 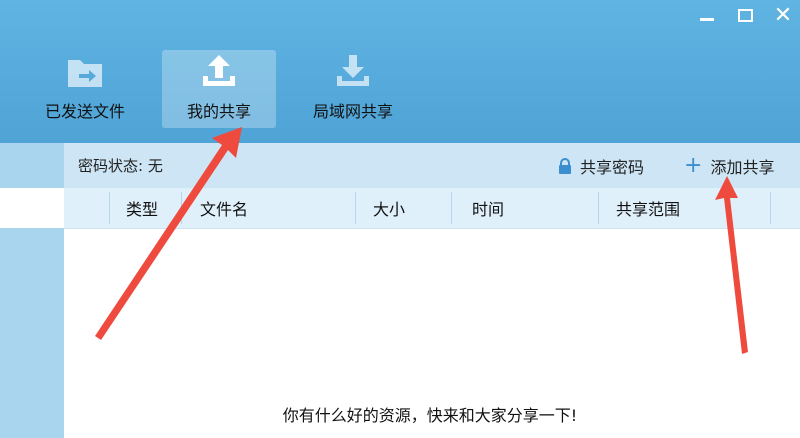 What do you see at coordinates (85, 73) in the screenshot?
I see `folder-send-icon` at bounding box center [85, 73].